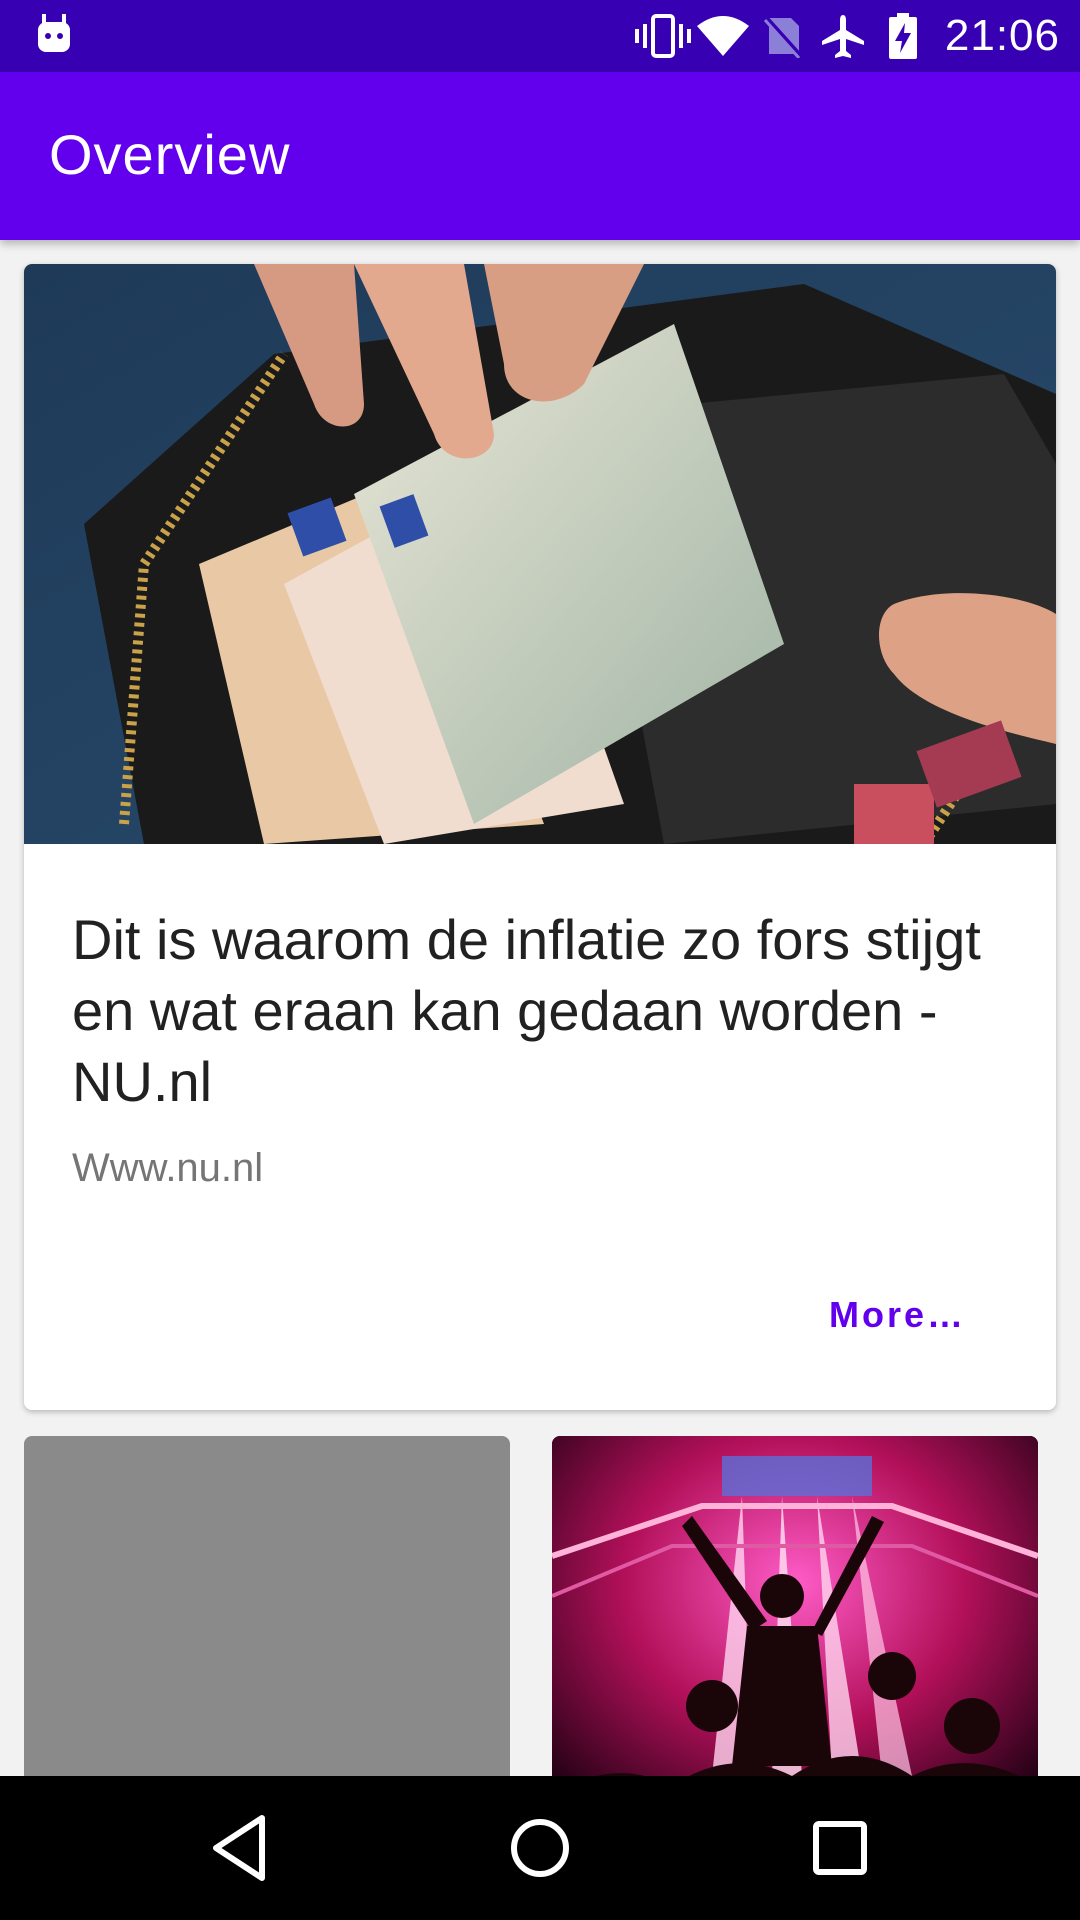 This screenshot has width=1080, height=1920. Describe the element at coordinates (242, 1848) in the screenshot. I see `back-icon` at that location.